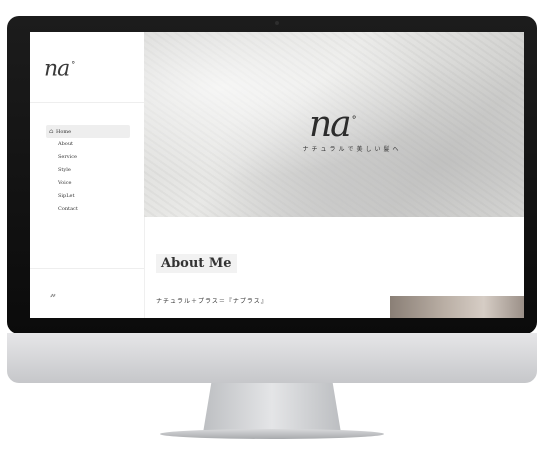  Describe the element at coordinates (64, 132) in the screenshot. I see `nav-label: Home` at that location.